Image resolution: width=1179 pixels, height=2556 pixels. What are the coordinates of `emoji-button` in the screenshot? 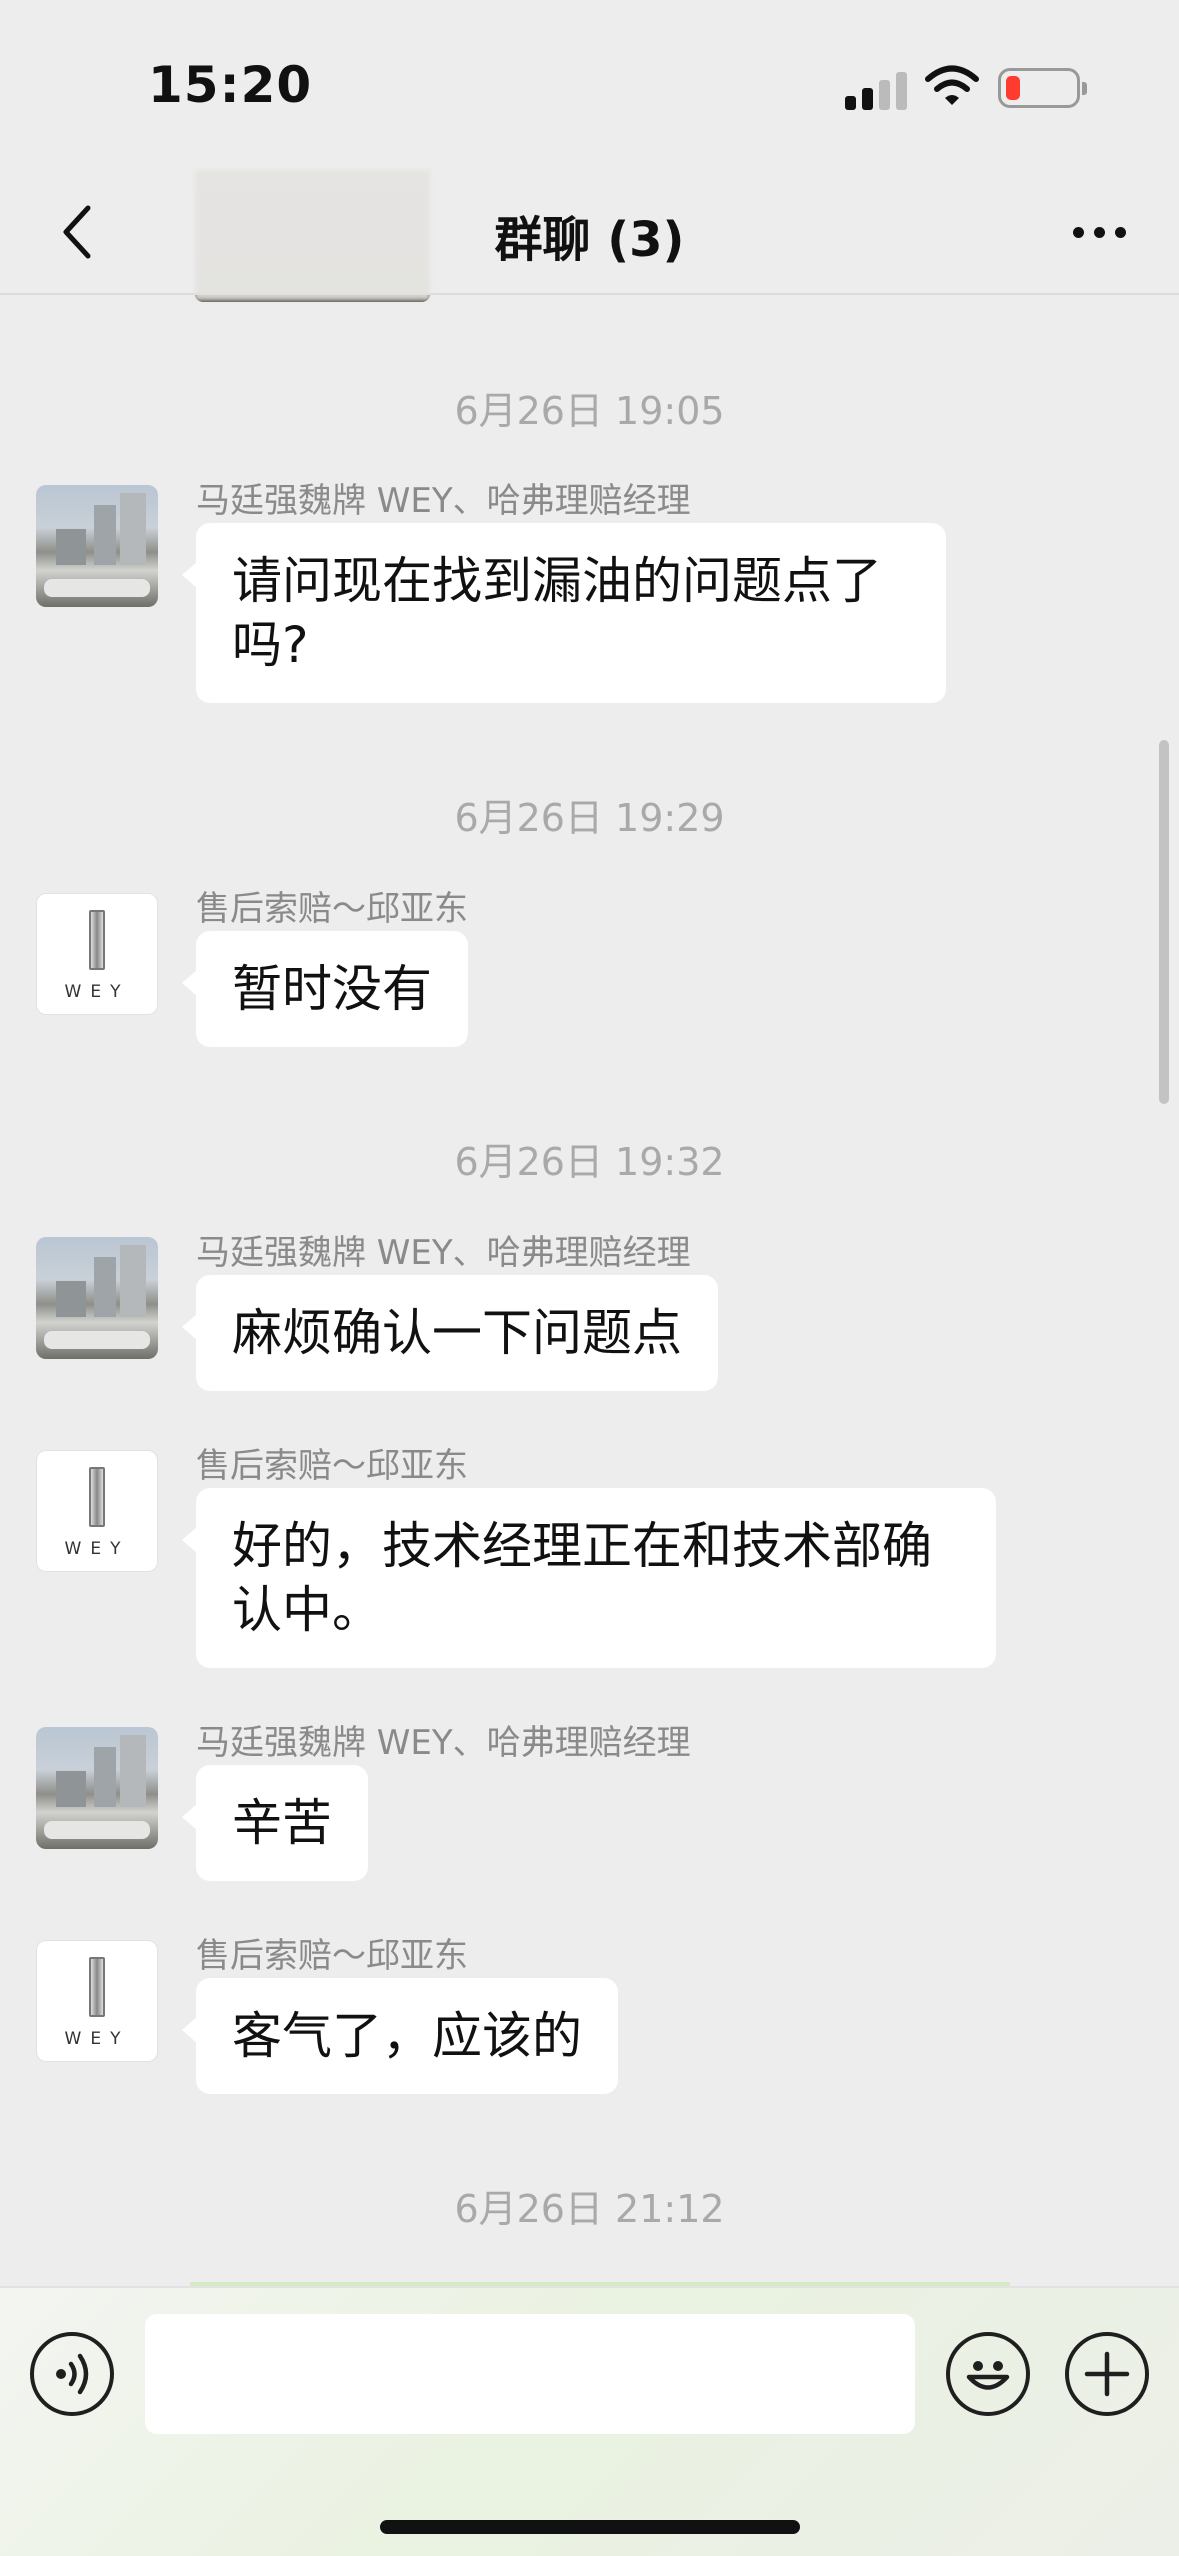 It's located at (988, 2374).